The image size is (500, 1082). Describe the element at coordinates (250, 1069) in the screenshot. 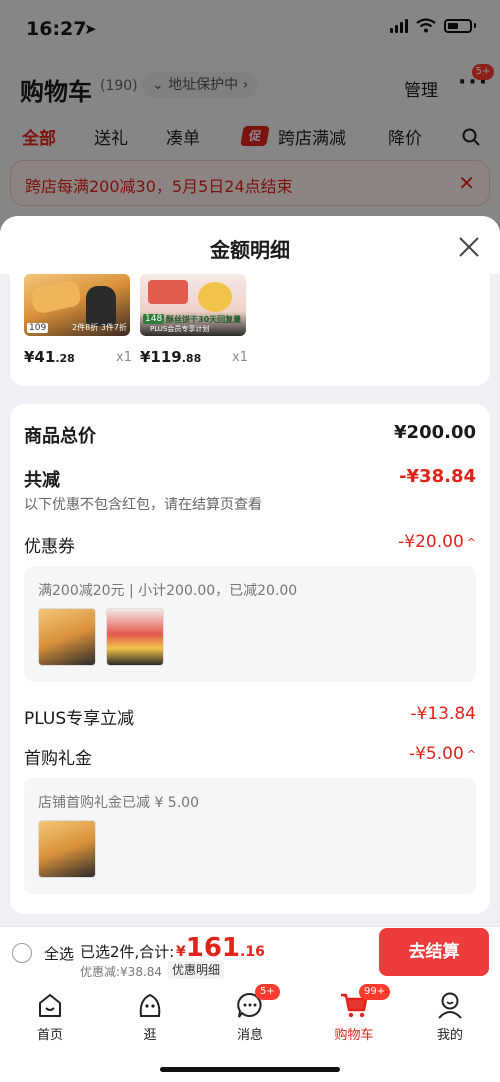

I see `home-indicator` at that location.